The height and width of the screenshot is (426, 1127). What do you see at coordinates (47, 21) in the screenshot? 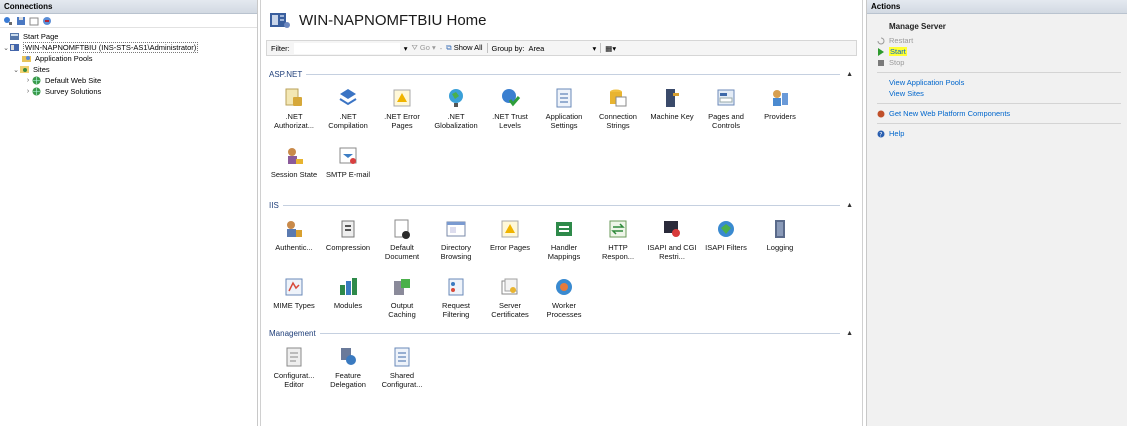
I see `connect-icon` at bounding box center [47, 21].